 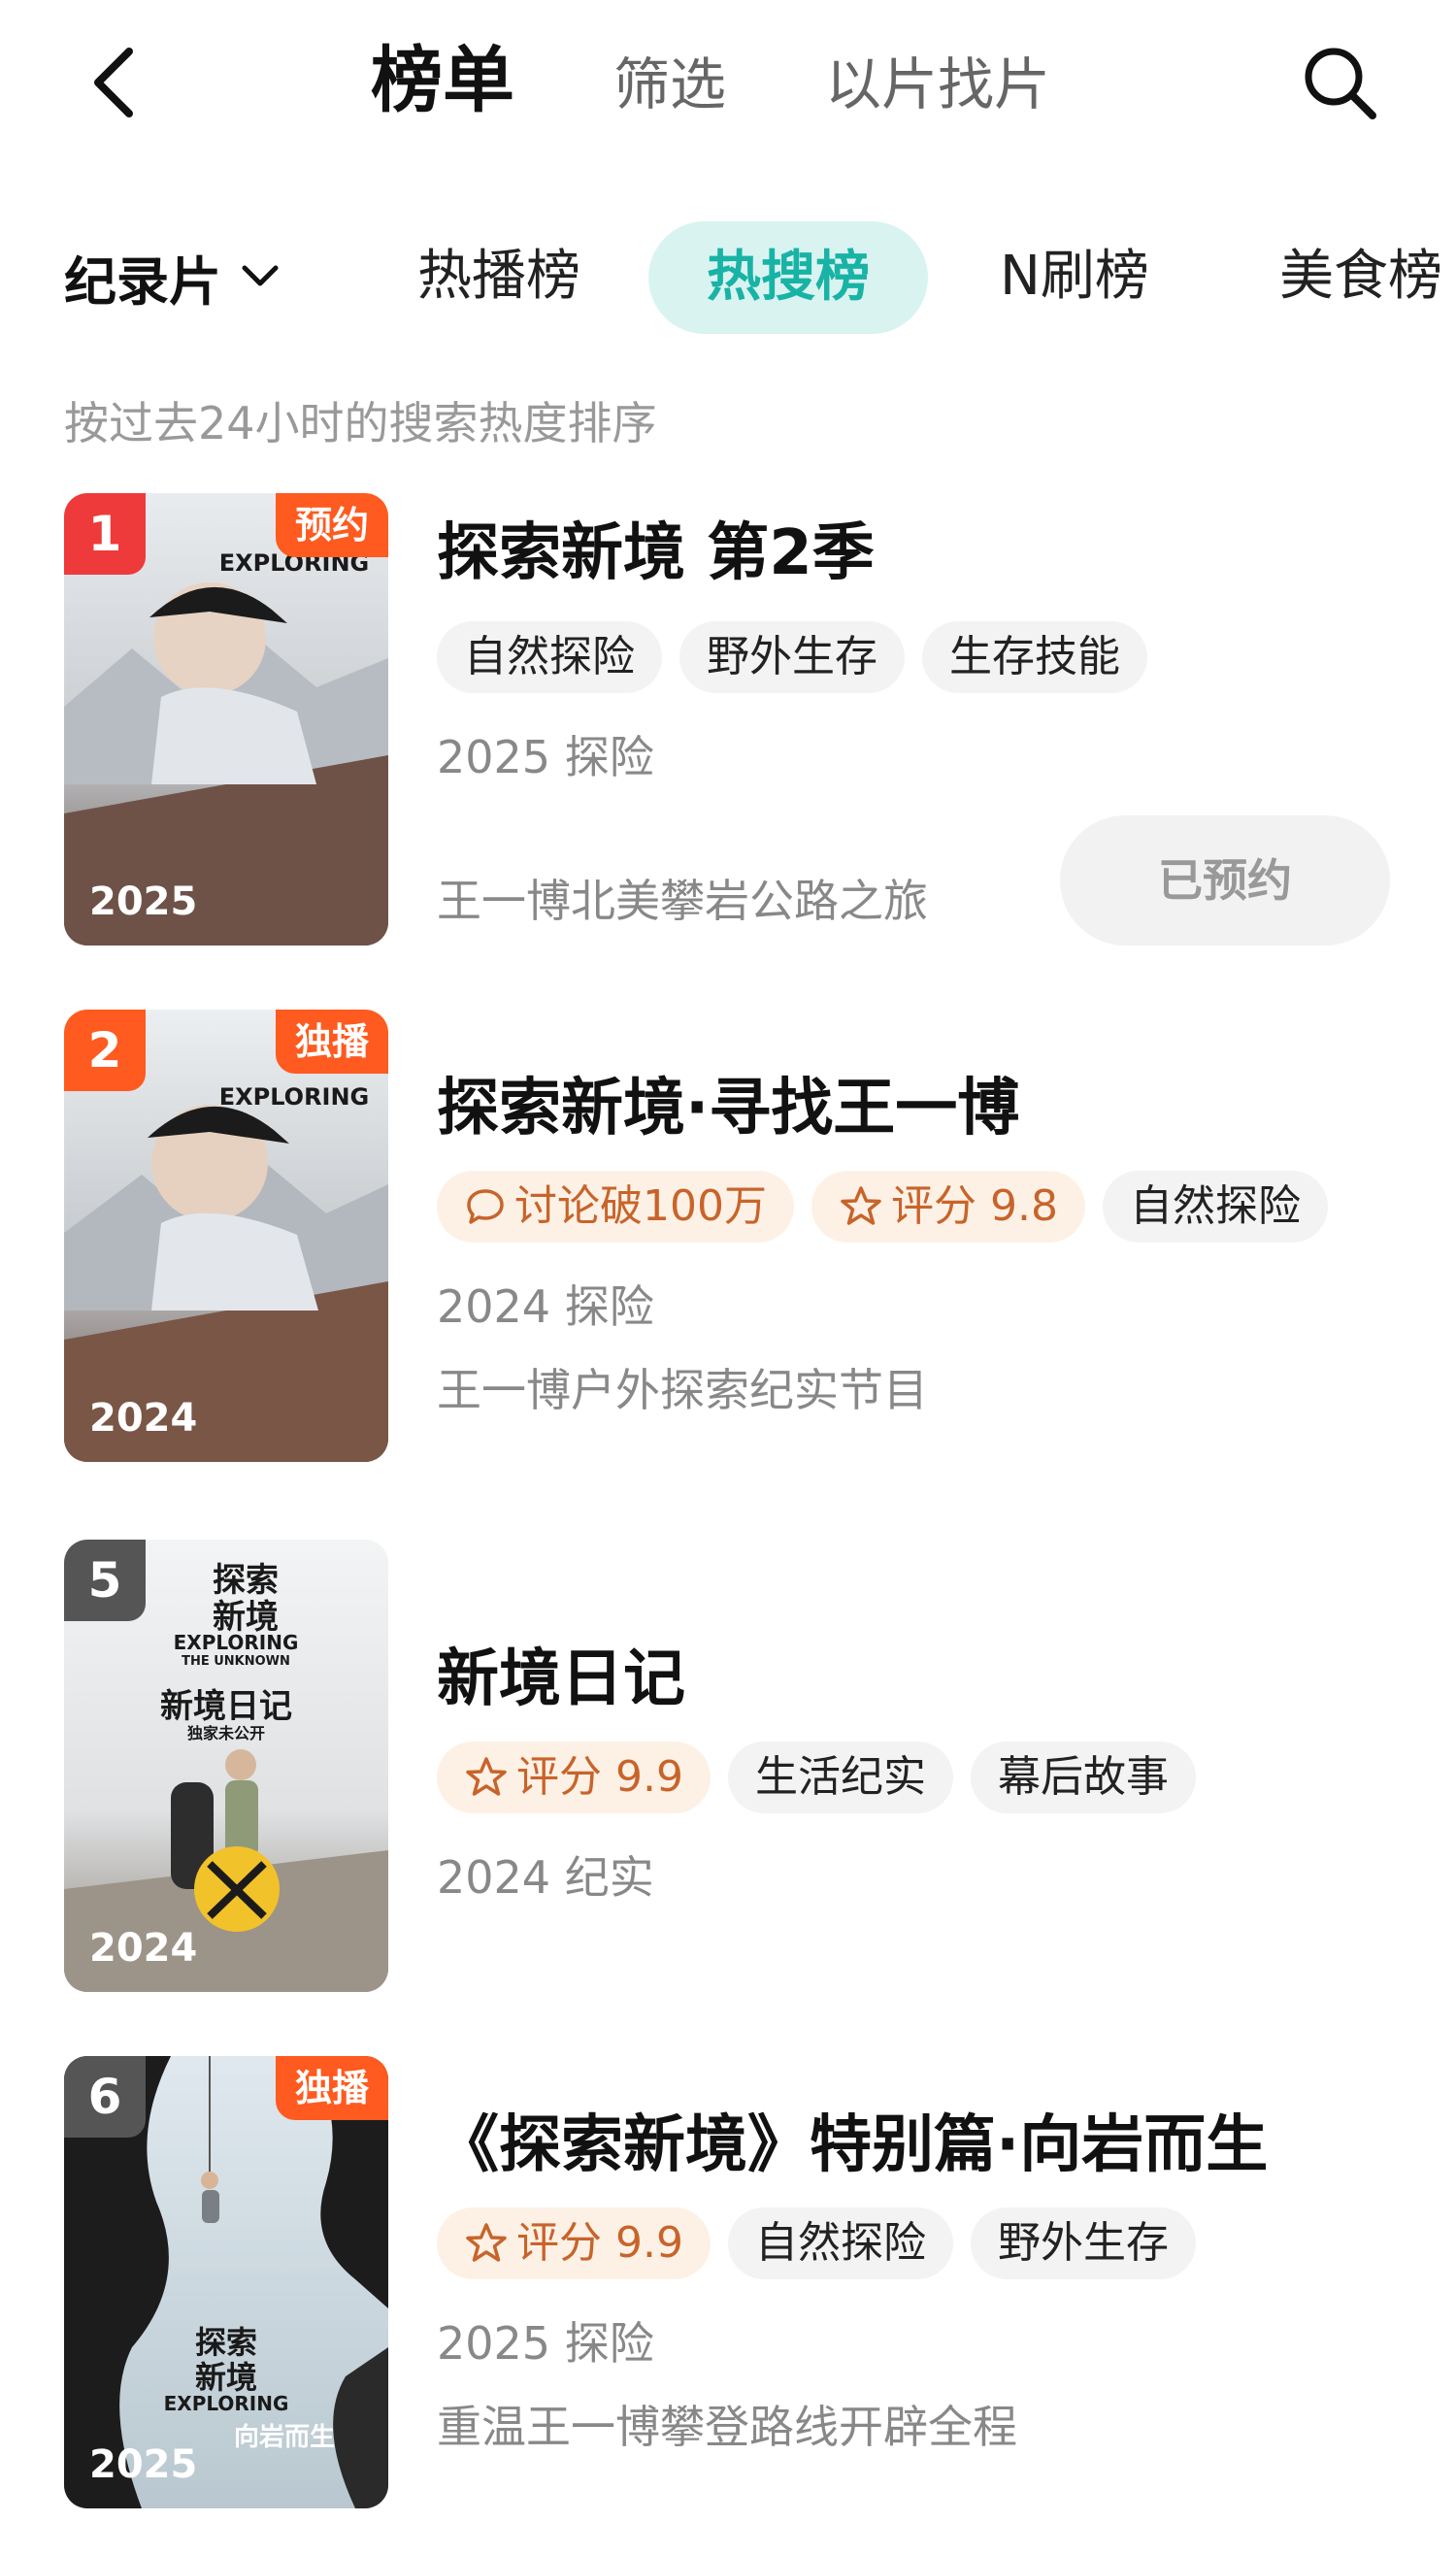 I want to click on reserved-button: 已预约, so click(x=1225, y=880).